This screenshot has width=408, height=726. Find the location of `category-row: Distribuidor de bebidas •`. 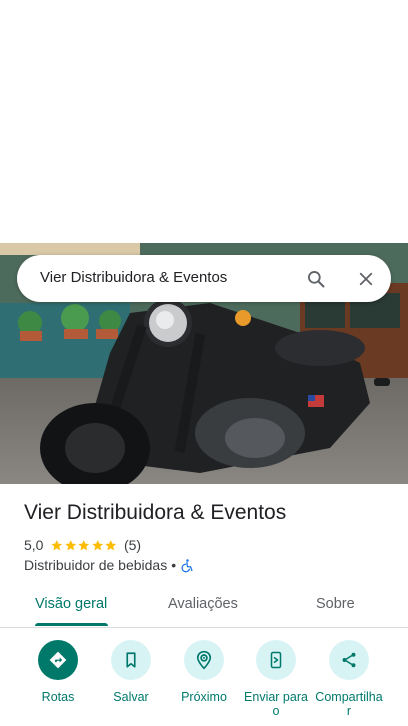

category-row: Distribuidor de bebidas • is located at coordinates (109, 565).